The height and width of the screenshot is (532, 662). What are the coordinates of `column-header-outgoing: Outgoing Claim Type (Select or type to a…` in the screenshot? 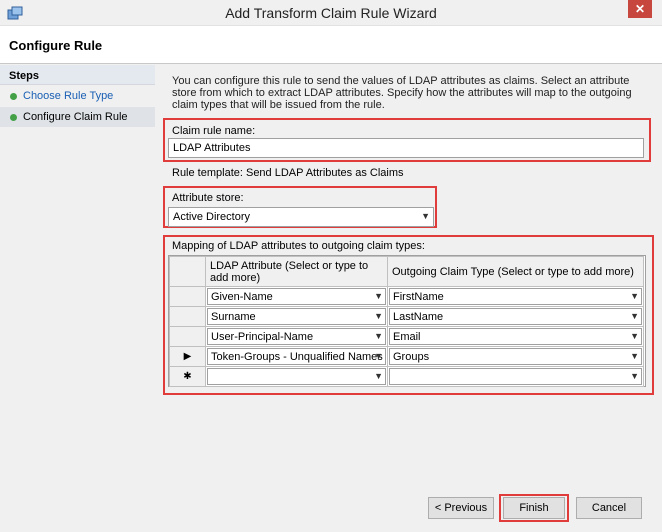 It's located at (515, 271).